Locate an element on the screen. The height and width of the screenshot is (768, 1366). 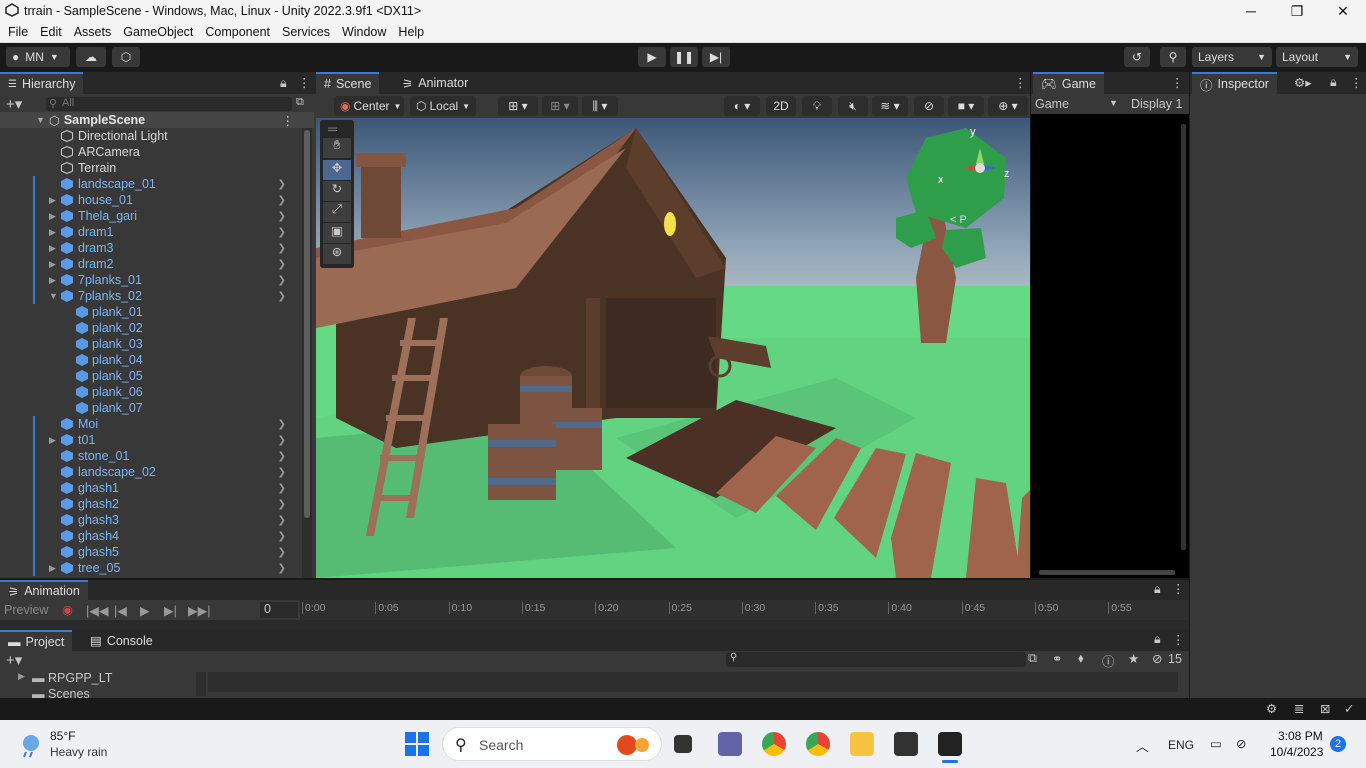
overlay-handle-icon: ═ is located at coordinates (332, 129).